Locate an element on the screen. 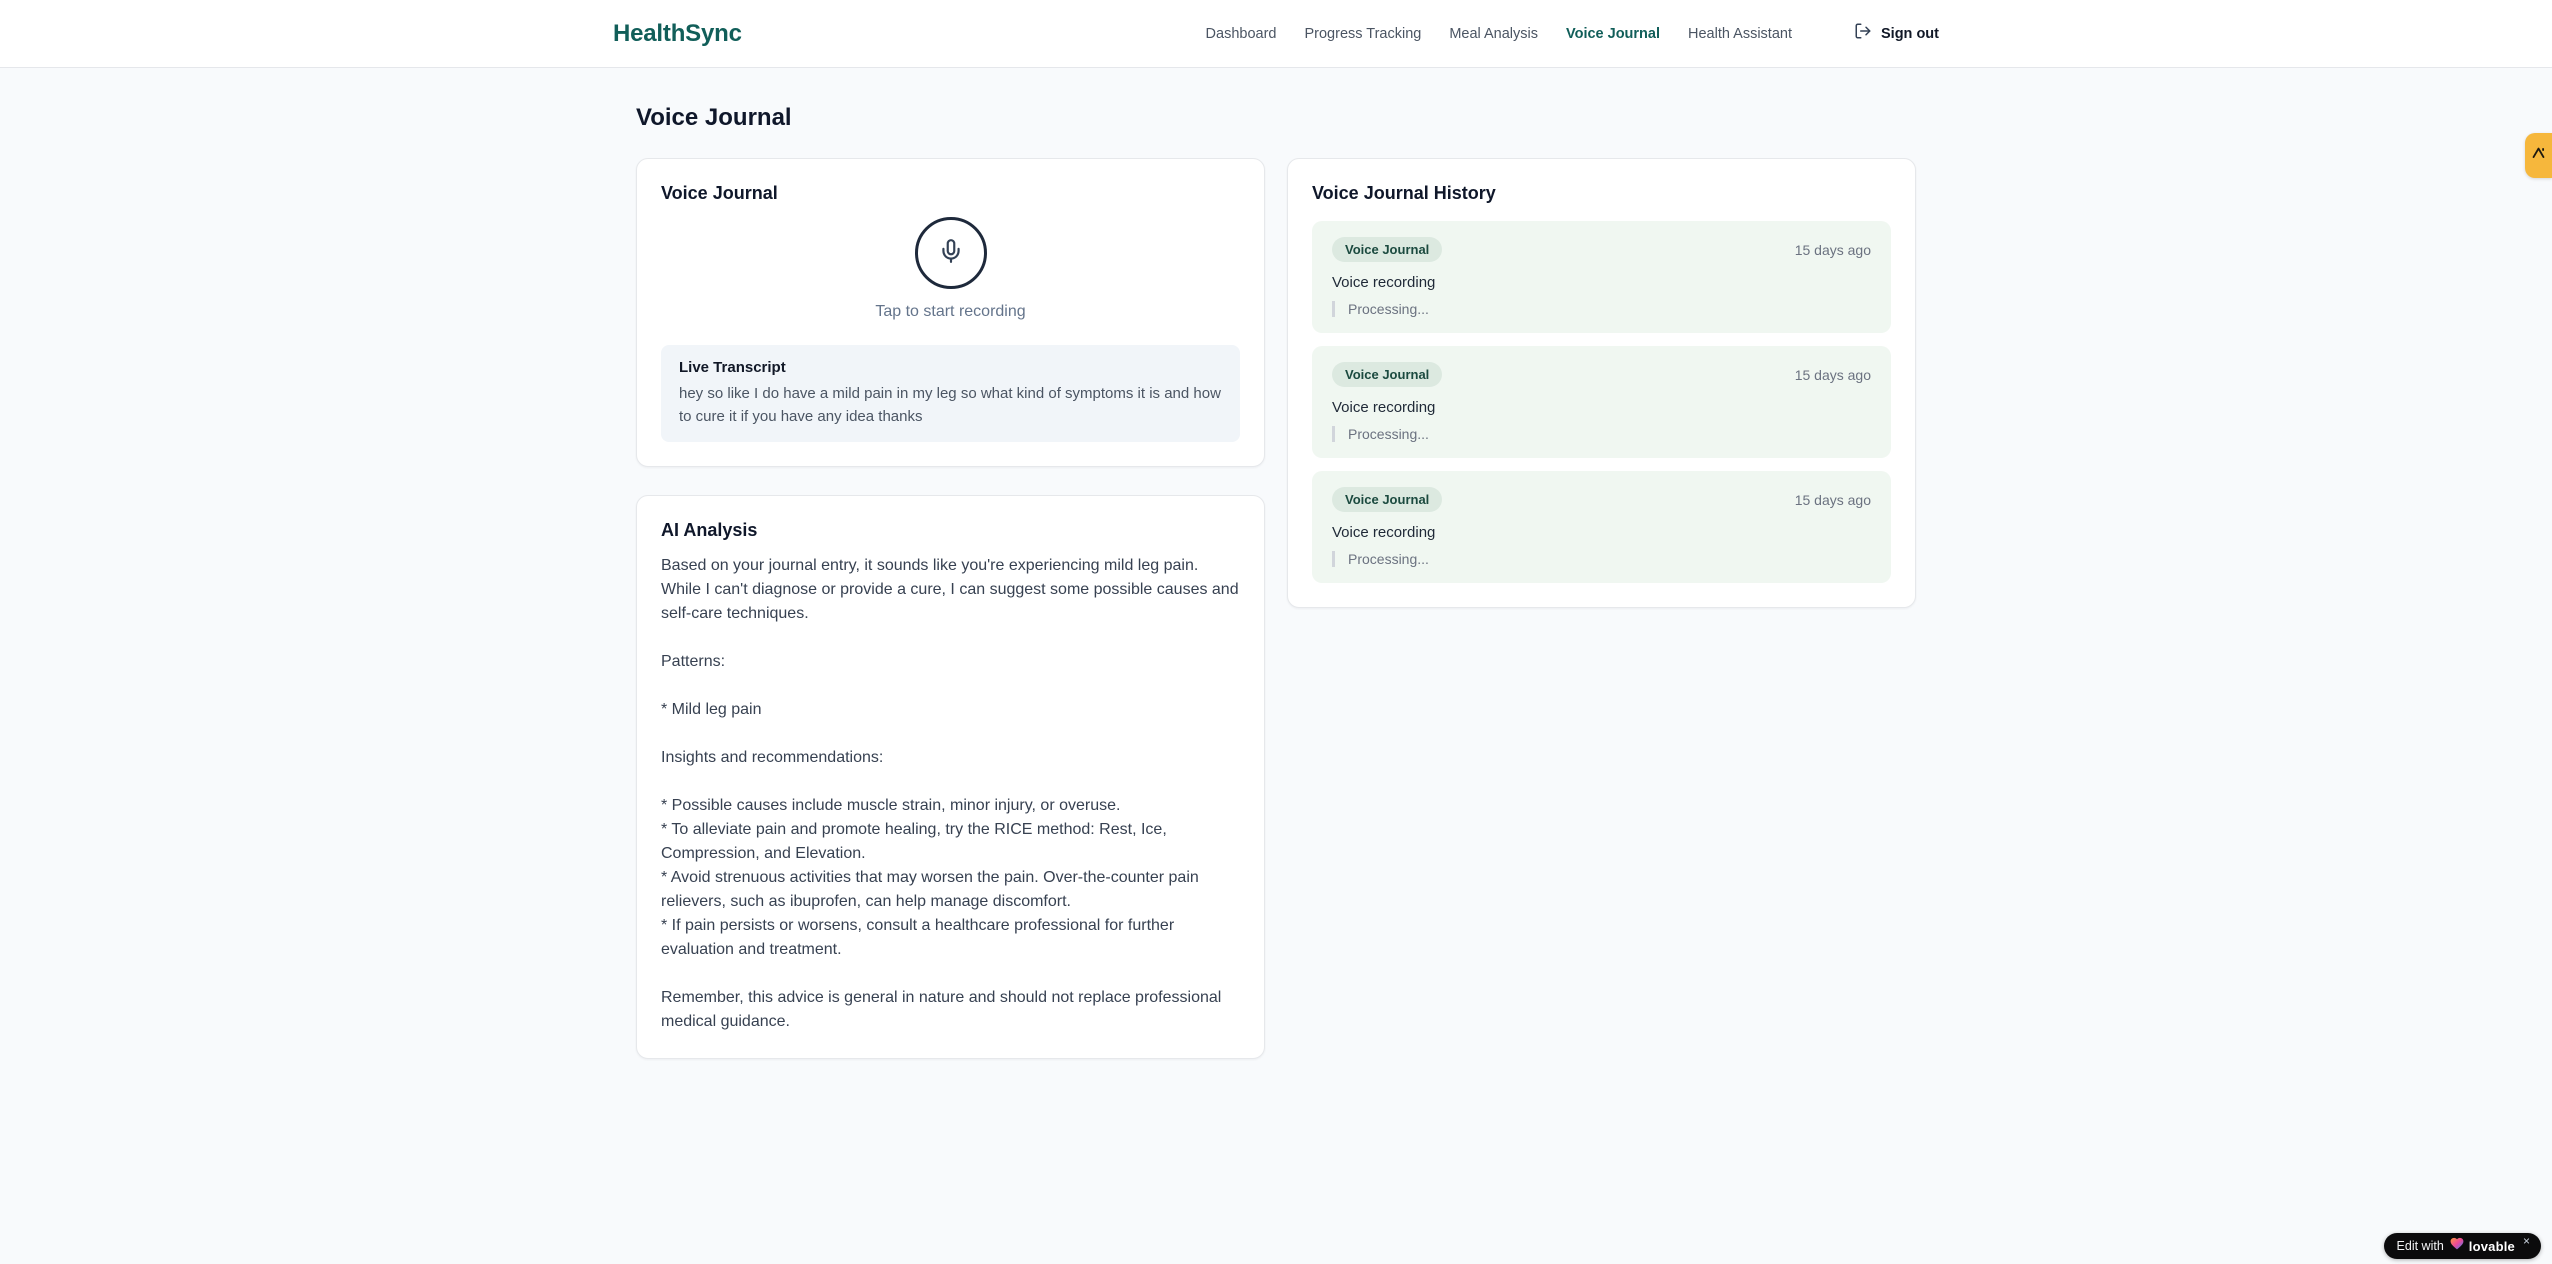 The height and width of the screenshot is (1264, 2552). lovable-prefix-label: Edit with is located at coordinates (2420, 1246).